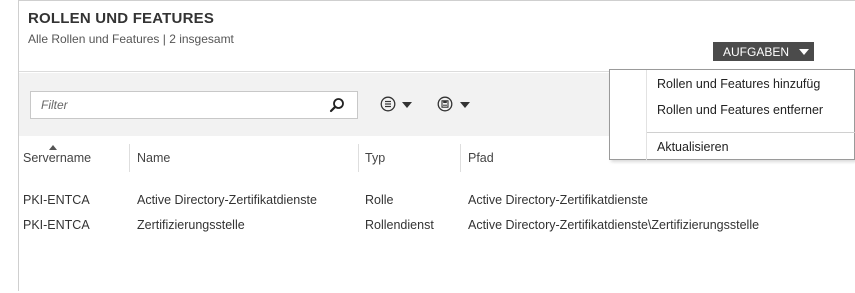  Describe the element at coordinates (751, 132) in the screenshot. I see `menu-separator` at that location.